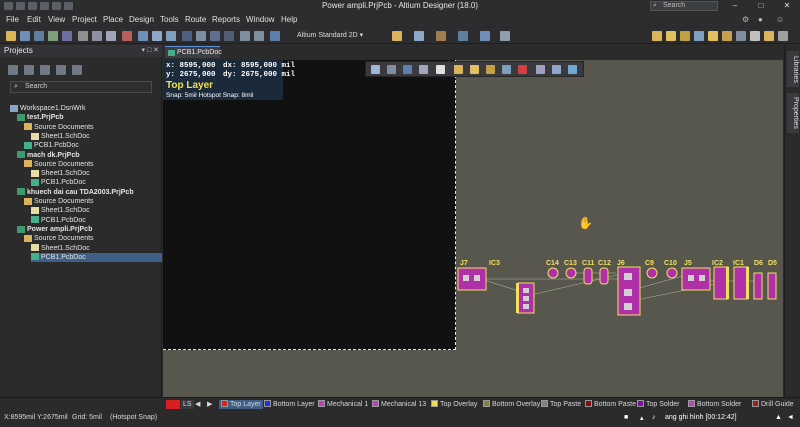 The image size is (800, 427). Describe the element at coordinates (440, 69) in the screenshot. I see `place-icon` at that location.